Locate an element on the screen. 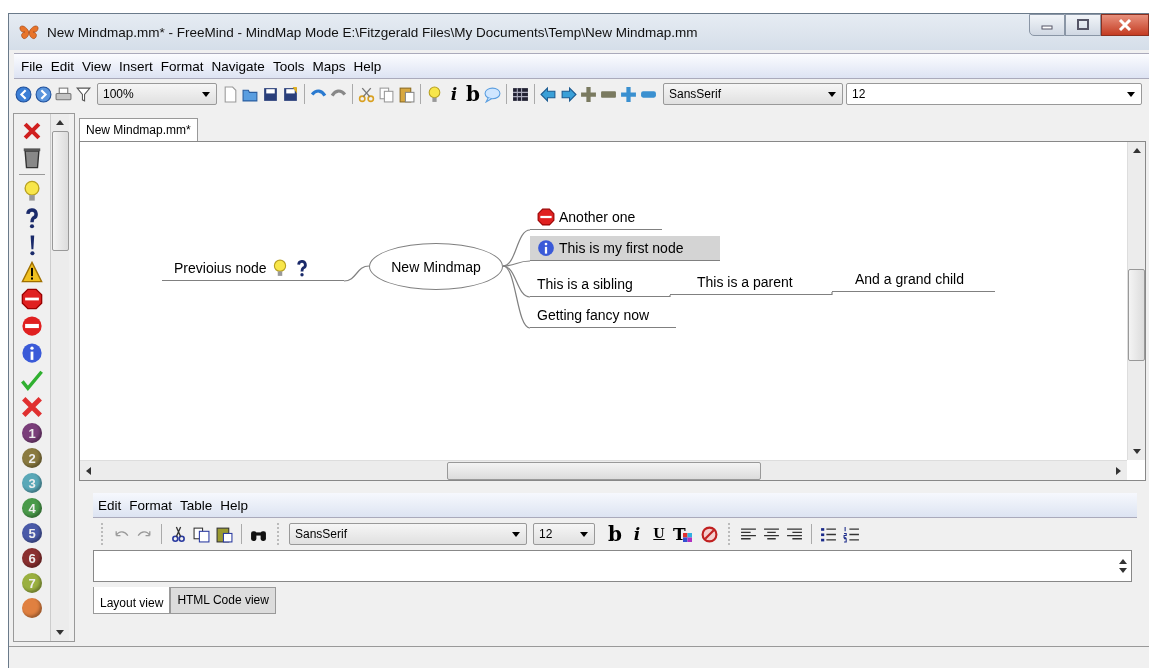 The height and width of the screenshot is (668, 1149). map-tab: New Mindmap.mm* is located at coordinates (138, 129).